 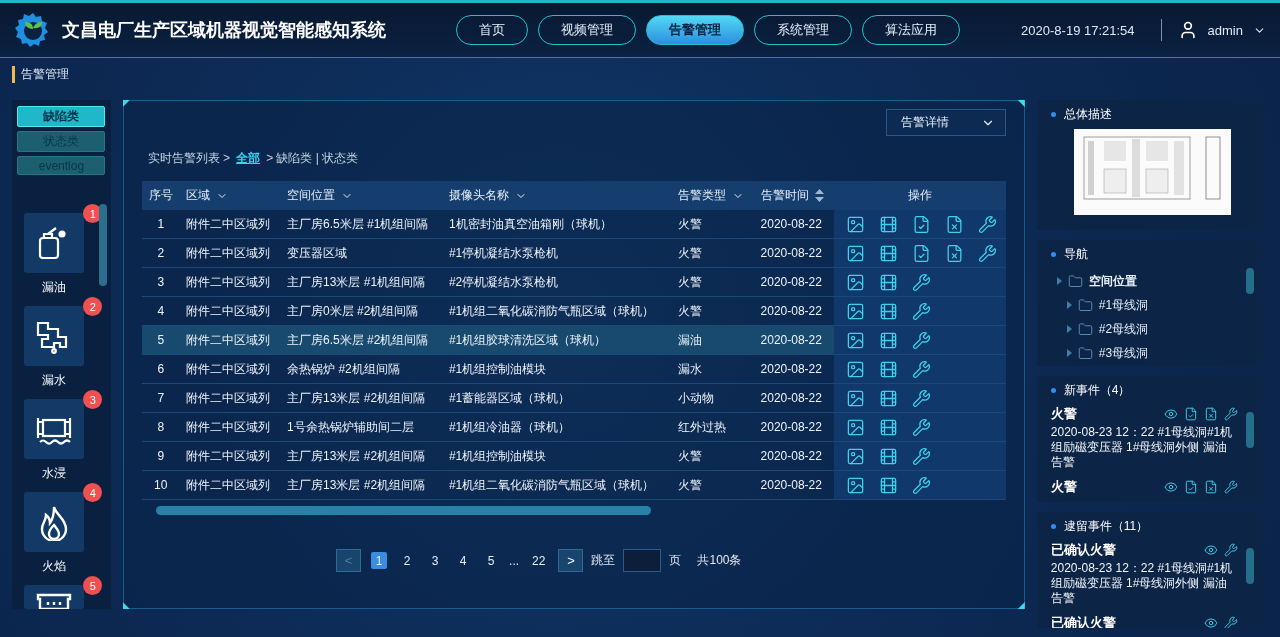 I want to click on column-header: 告警时间, so click(x=794, y=195).